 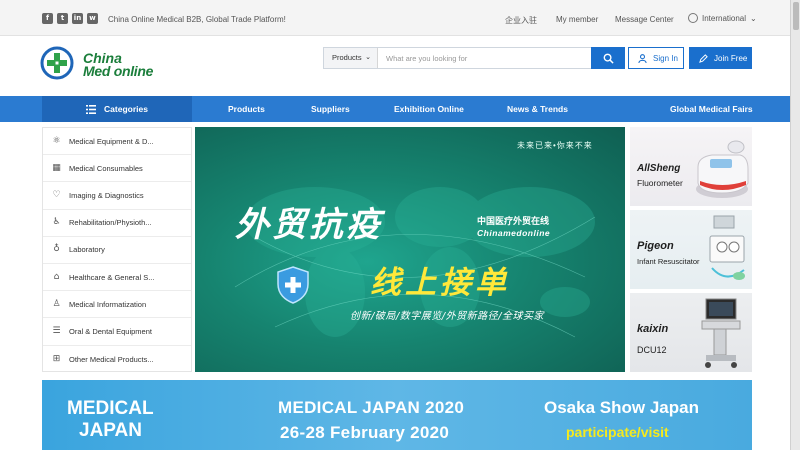 I want to click on sign-in-button: Sign In, so click(x=656, y=58).